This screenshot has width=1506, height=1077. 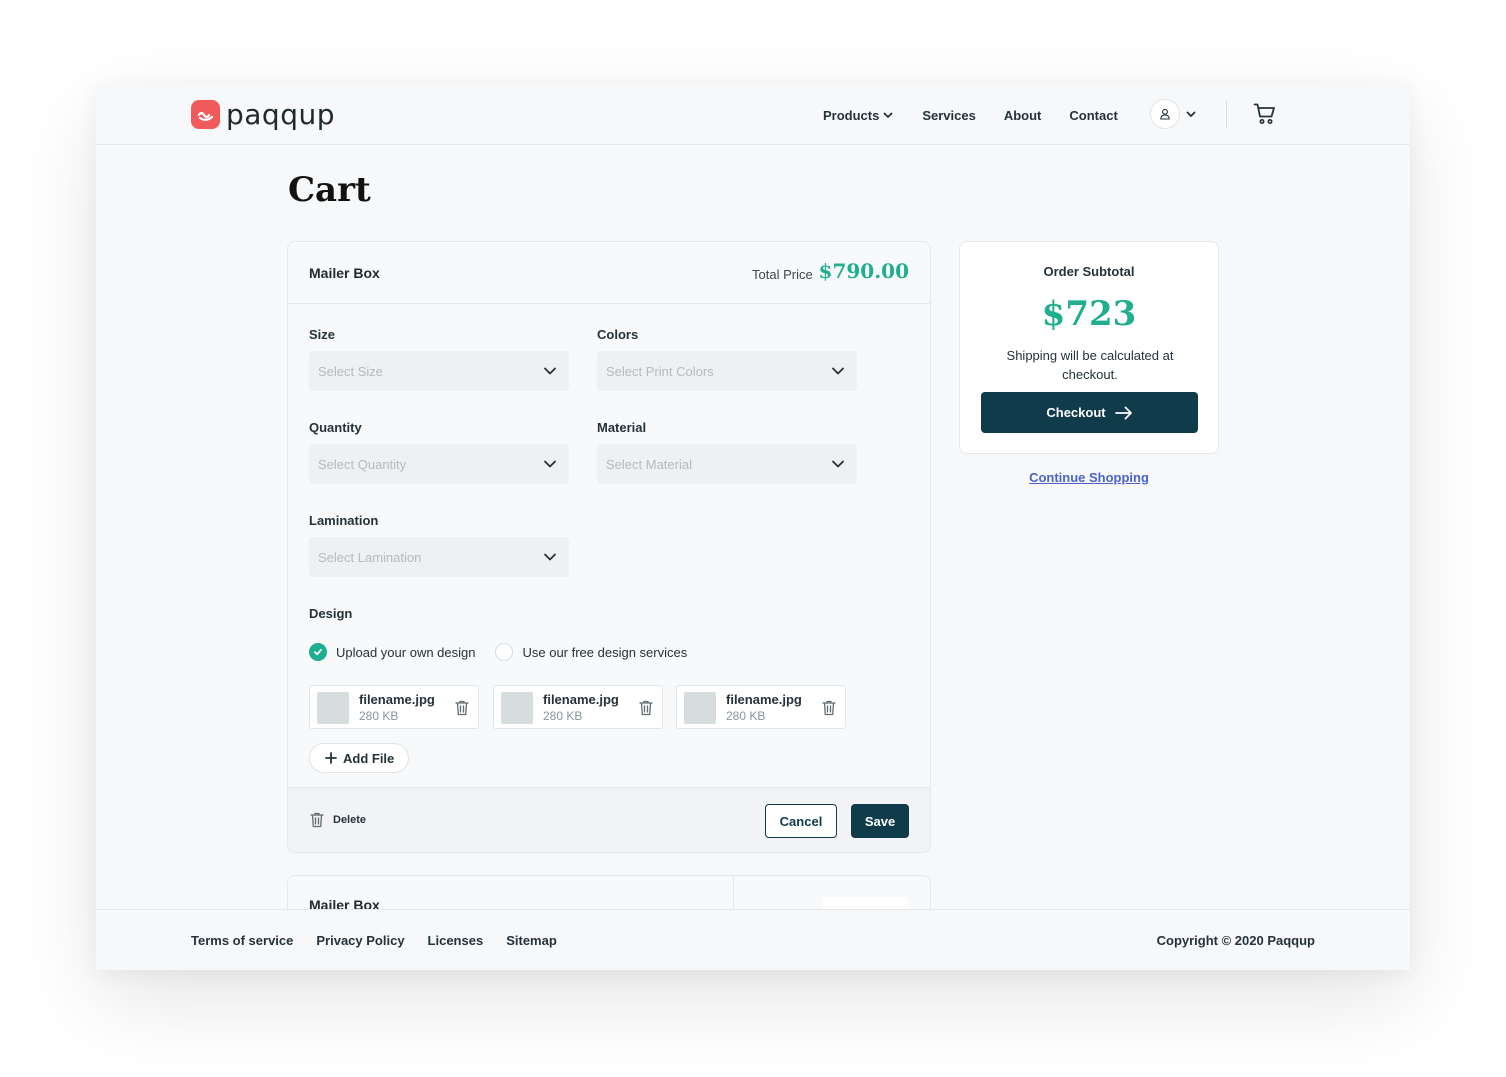 I want to click on material-label: Material, so click(x=622, y=427).